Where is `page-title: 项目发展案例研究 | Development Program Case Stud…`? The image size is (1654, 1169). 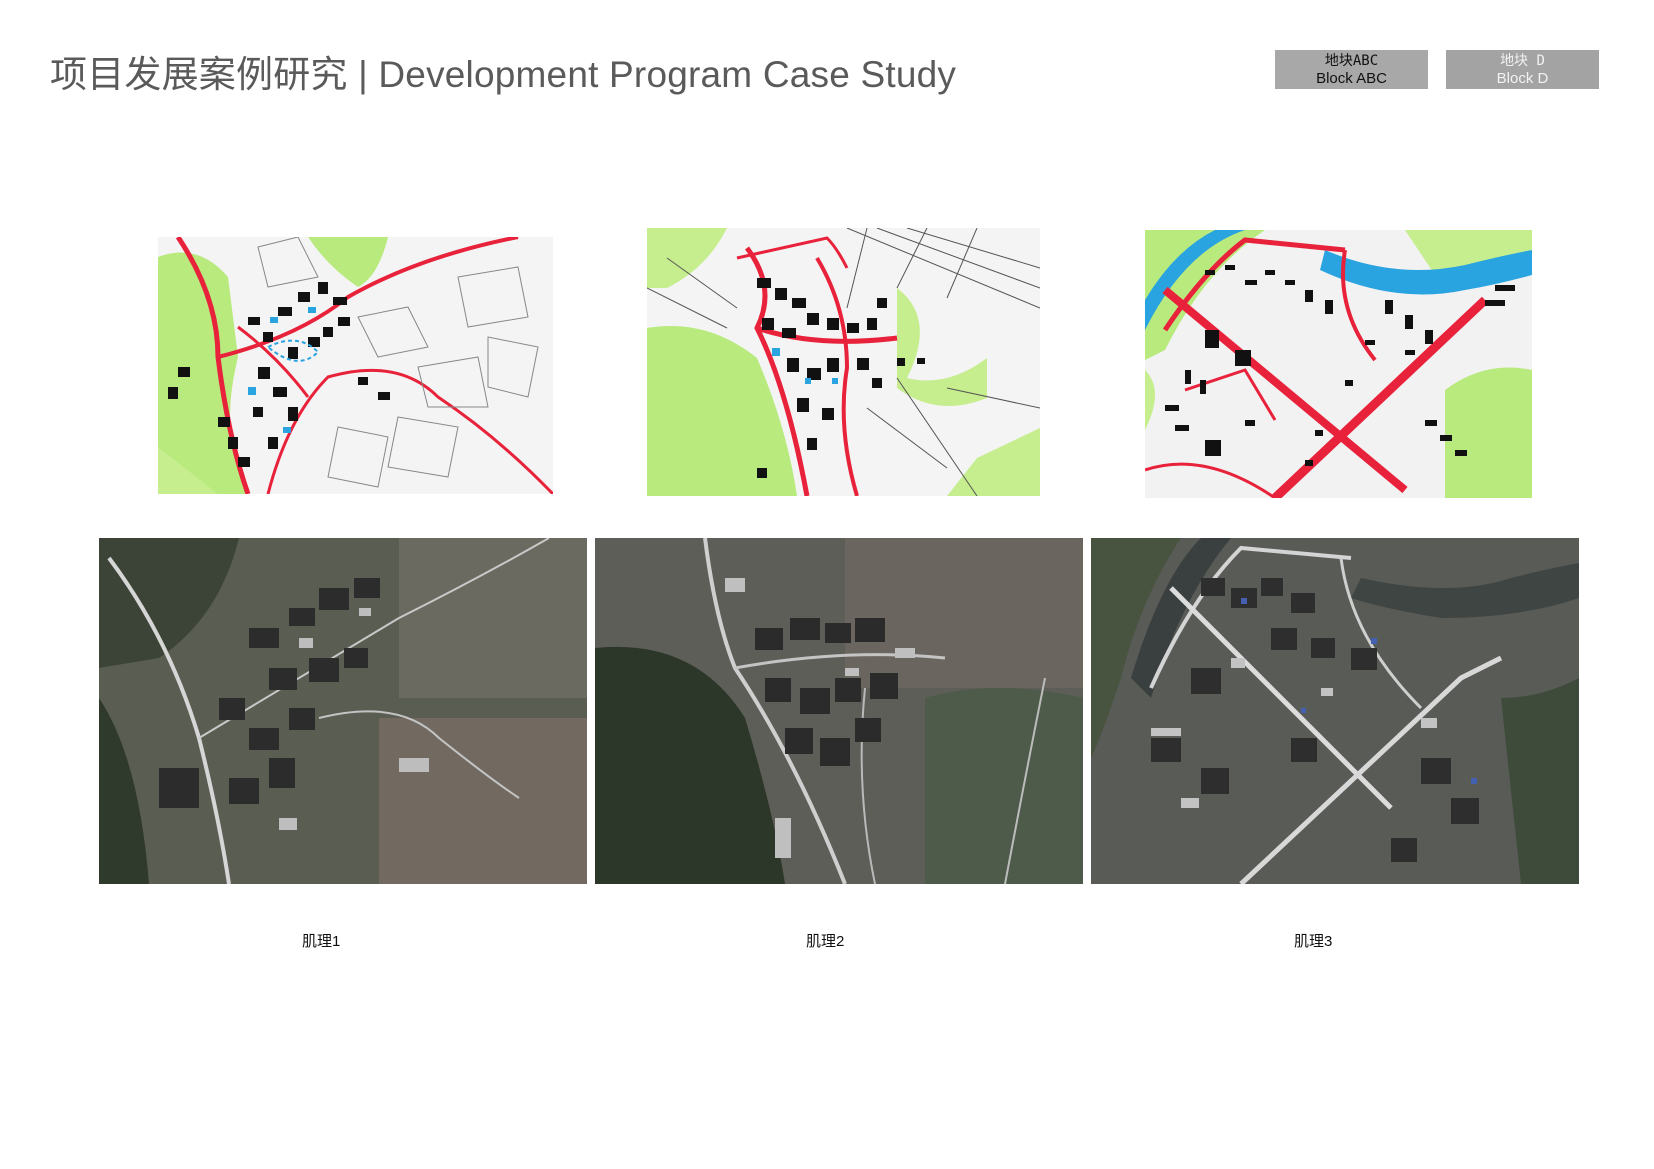 page-title: 项目发展案例研究 | Development Program Case Stud… is located at coordinates (503, 74).